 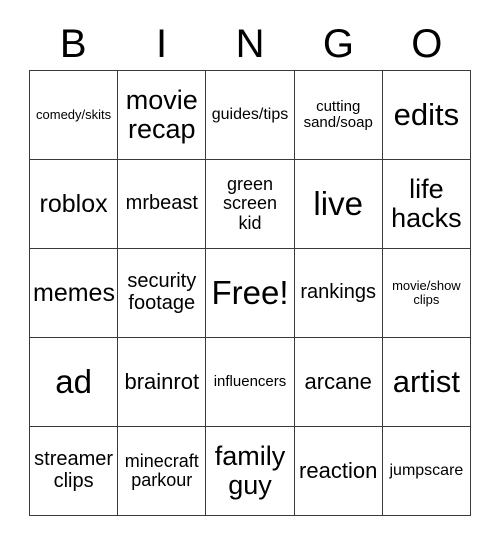 I want to click on bingo-cell-label: life hacks, so click(x=426, y=203).